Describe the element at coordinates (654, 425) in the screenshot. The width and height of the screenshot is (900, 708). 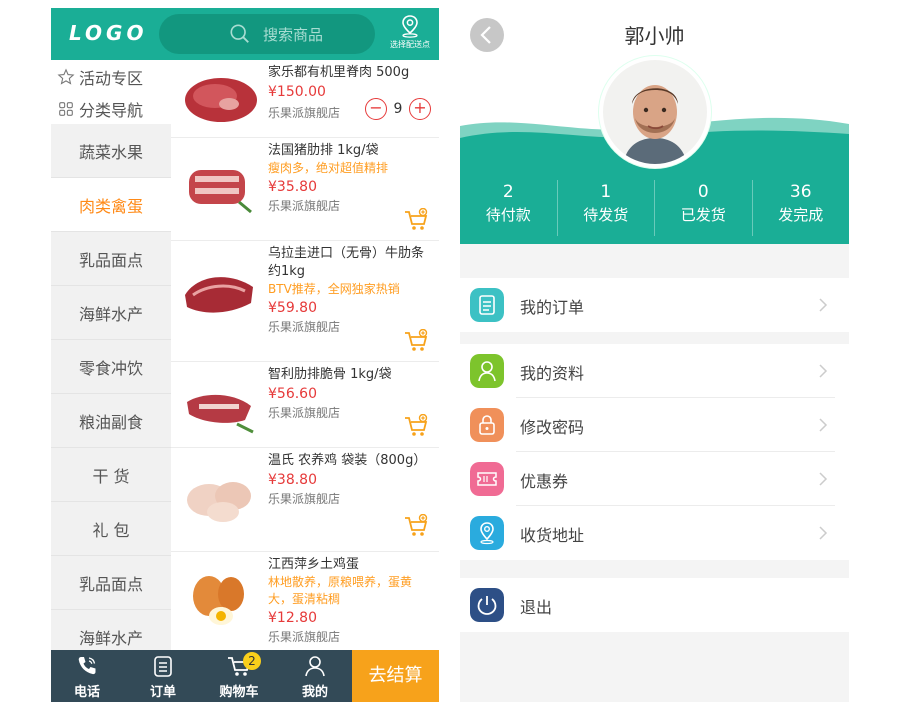
I see `menu-item-change-password: 修改密码` at that location.